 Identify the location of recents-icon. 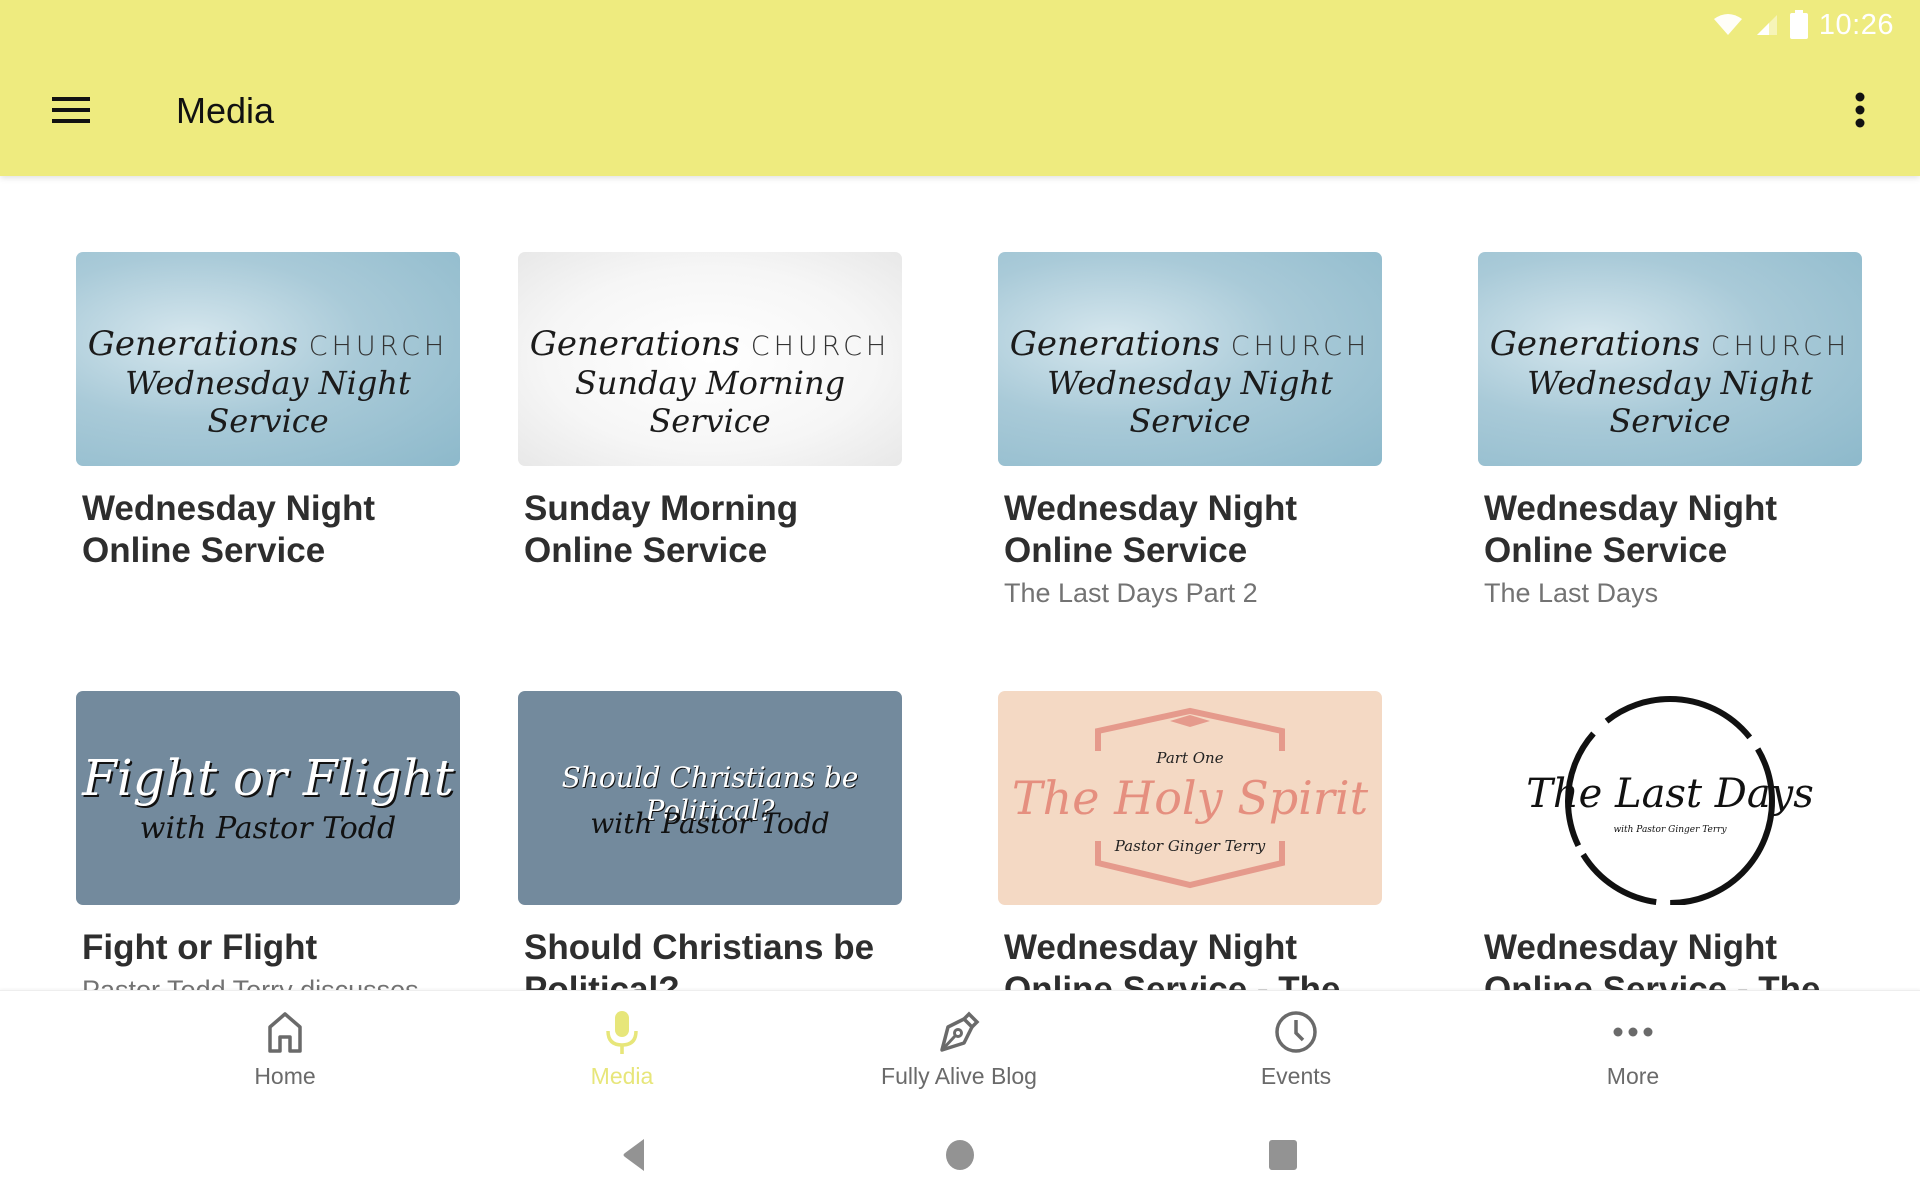
(1283, 1157).